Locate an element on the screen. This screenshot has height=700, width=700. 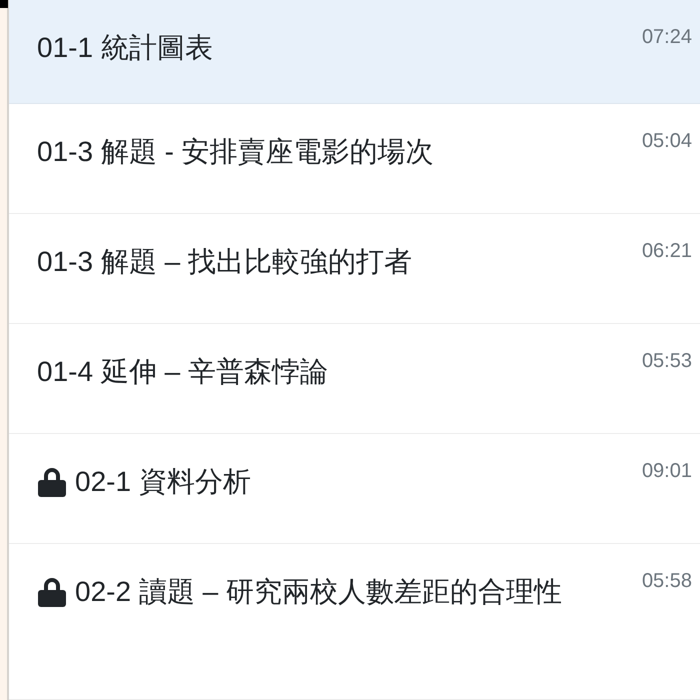
lesson-title: 01-3 解題 - 安排賣座電影的場次 is located at coordinates (236, 152).